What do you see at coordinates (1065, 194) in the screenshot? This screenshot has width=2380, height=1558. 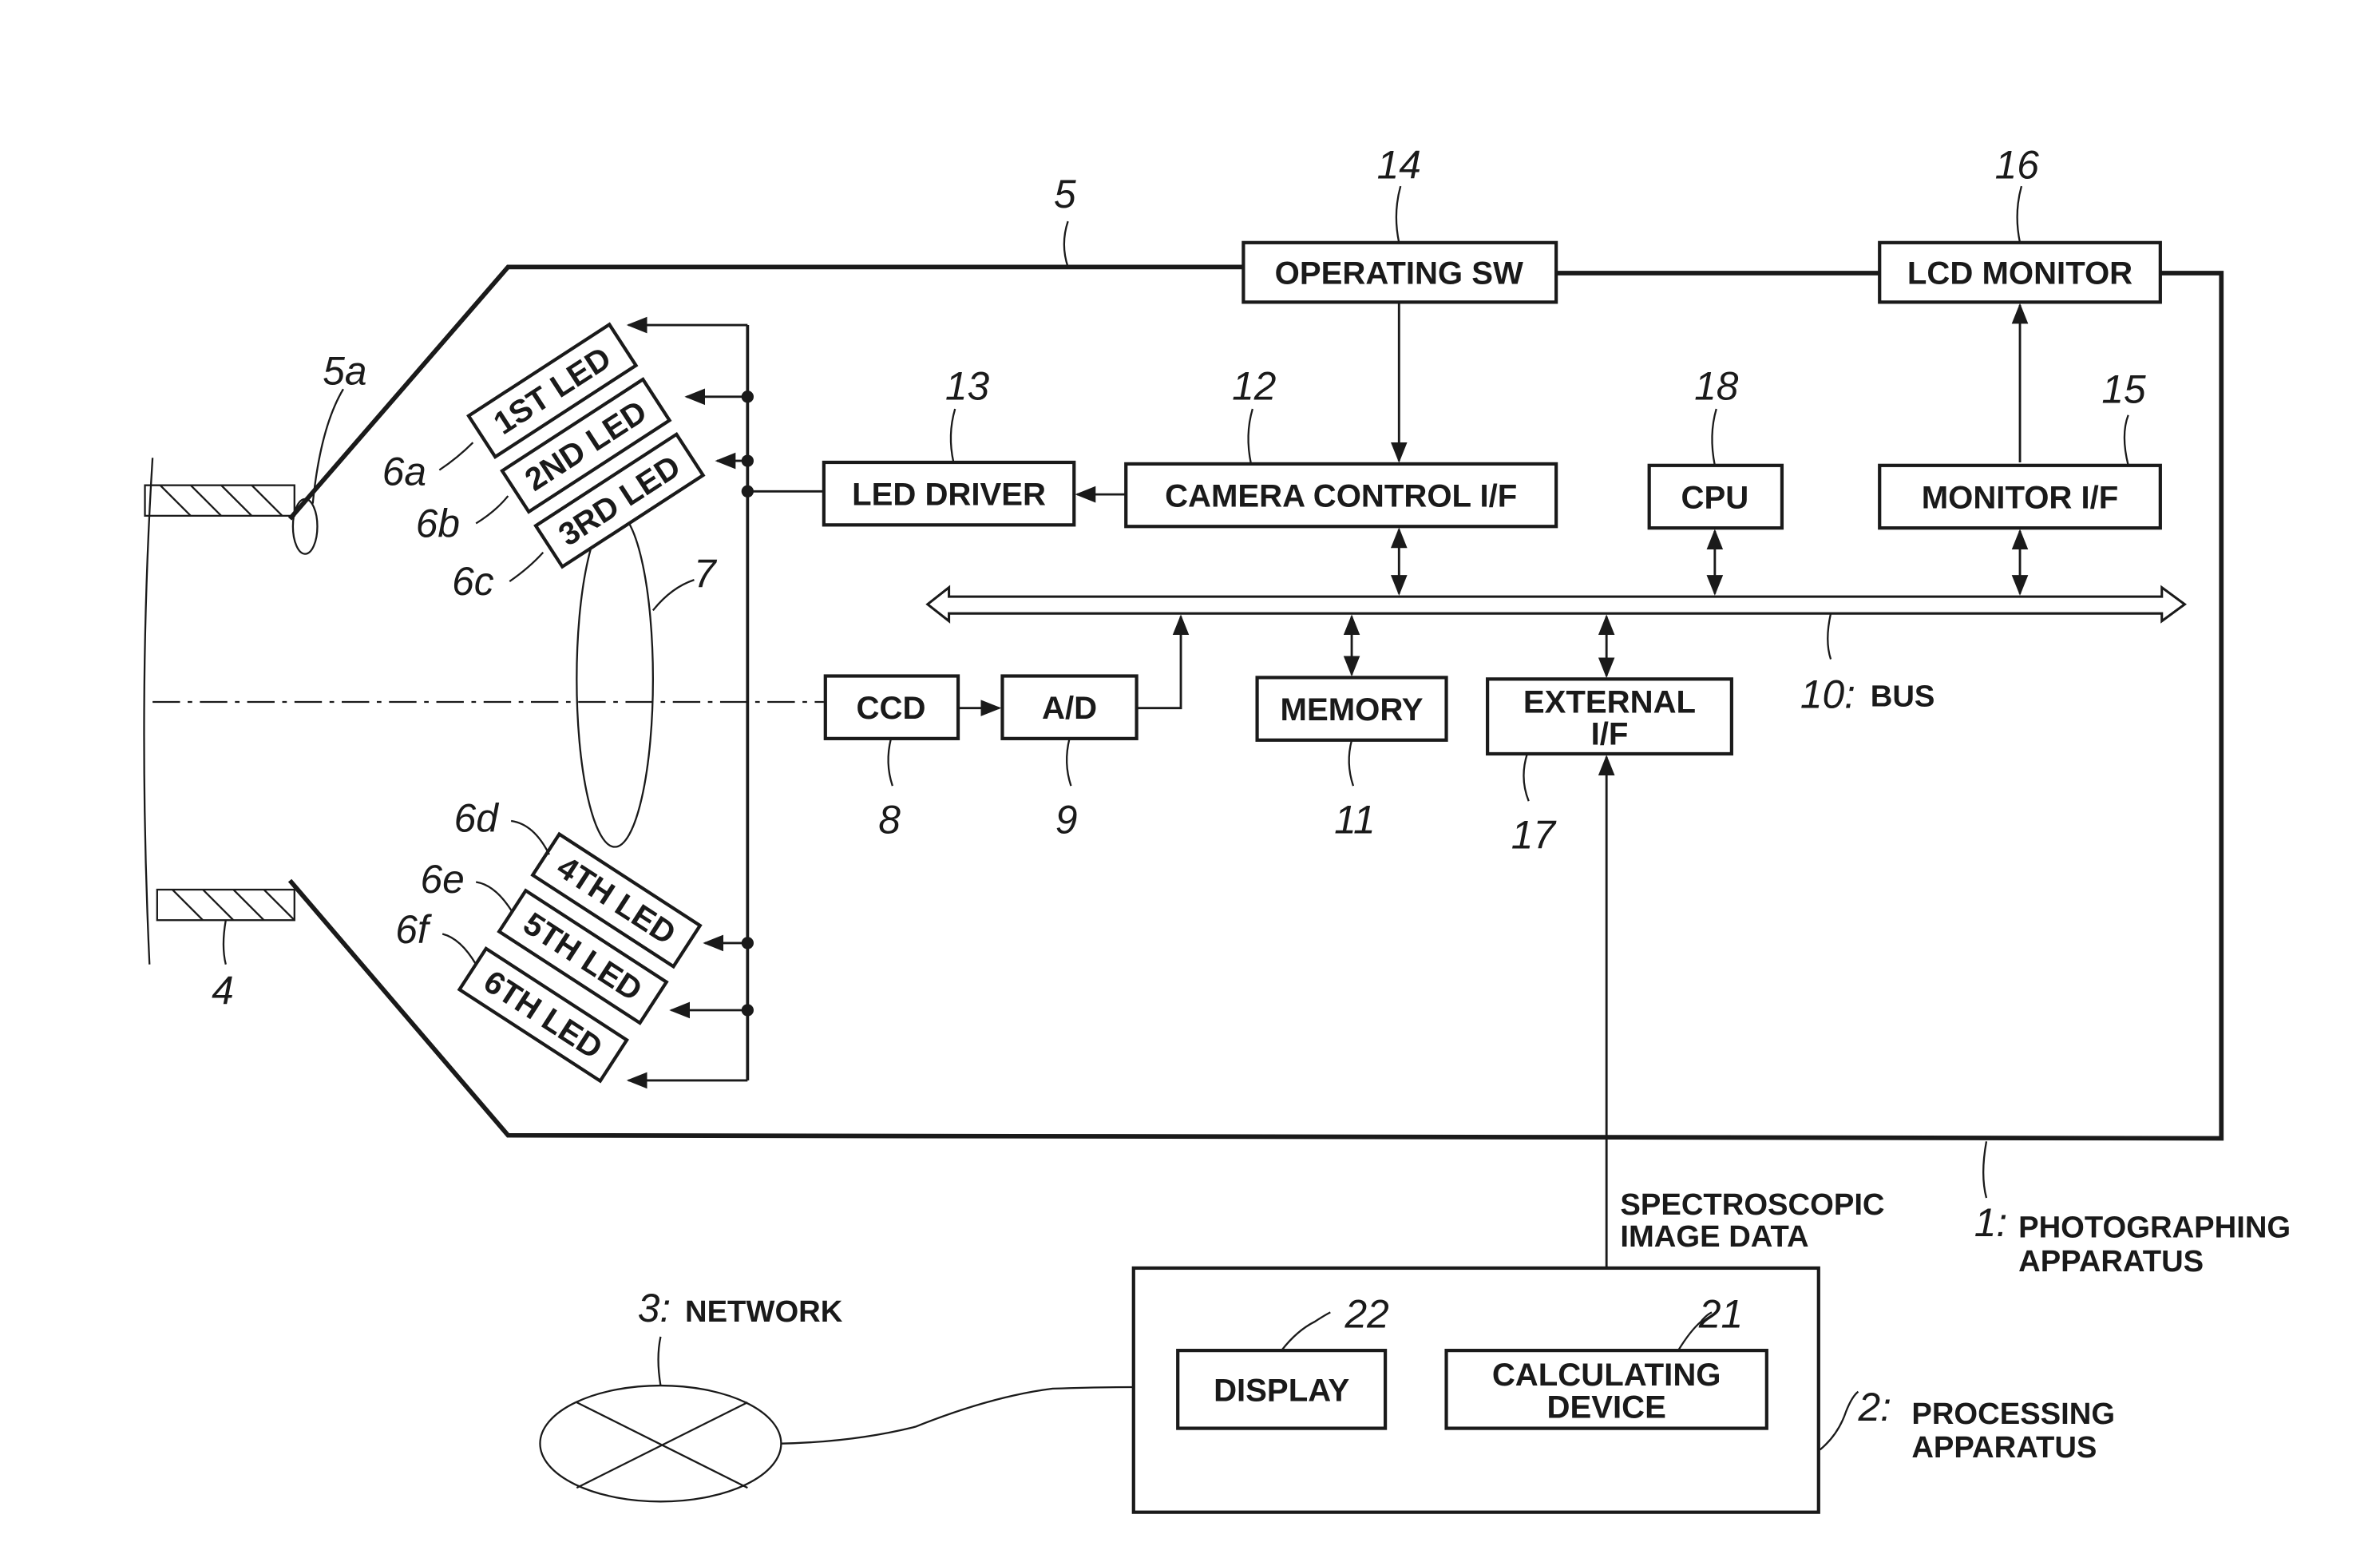 I see `ref-5: 5` at bounding box center [1065, 194].